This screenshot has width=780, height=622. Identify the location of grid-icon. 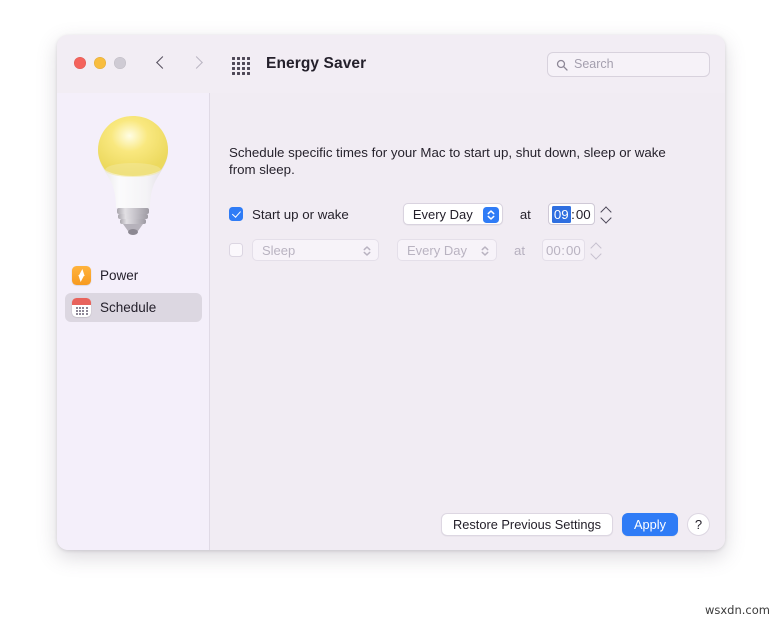
(241, 66).